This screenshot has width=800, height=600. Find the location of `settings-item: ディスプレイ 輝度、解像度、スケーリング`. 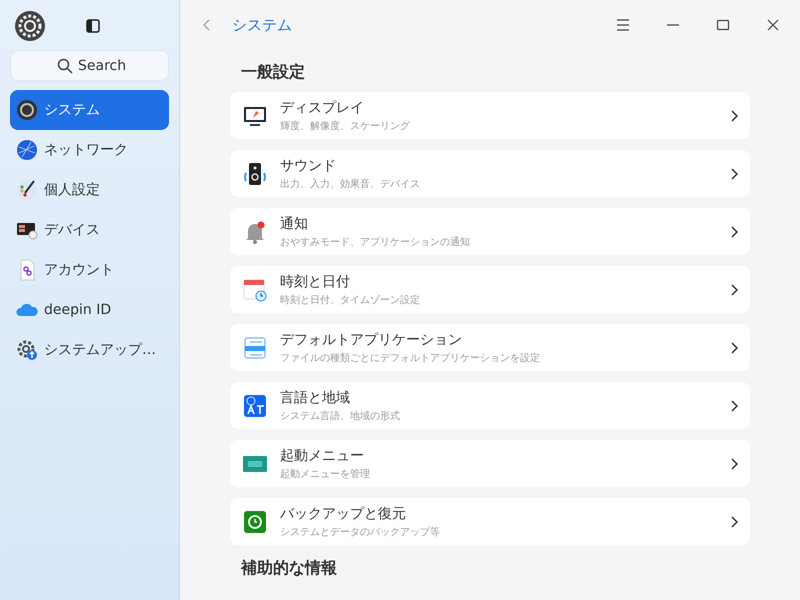

settings-item: ディスプレイ 輝度、解像度、スケーリング is located at coordinates (490, 115).